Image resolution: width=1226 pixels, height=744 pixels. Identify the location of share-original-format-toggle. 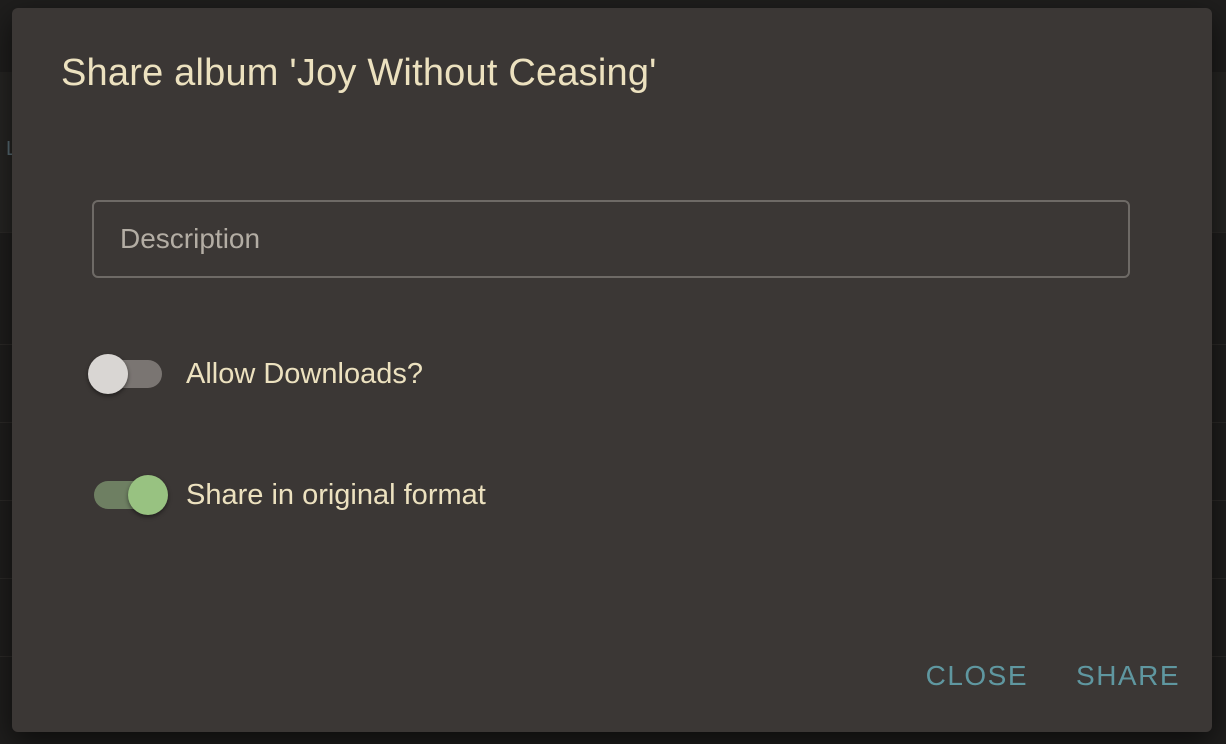
(128, 495).